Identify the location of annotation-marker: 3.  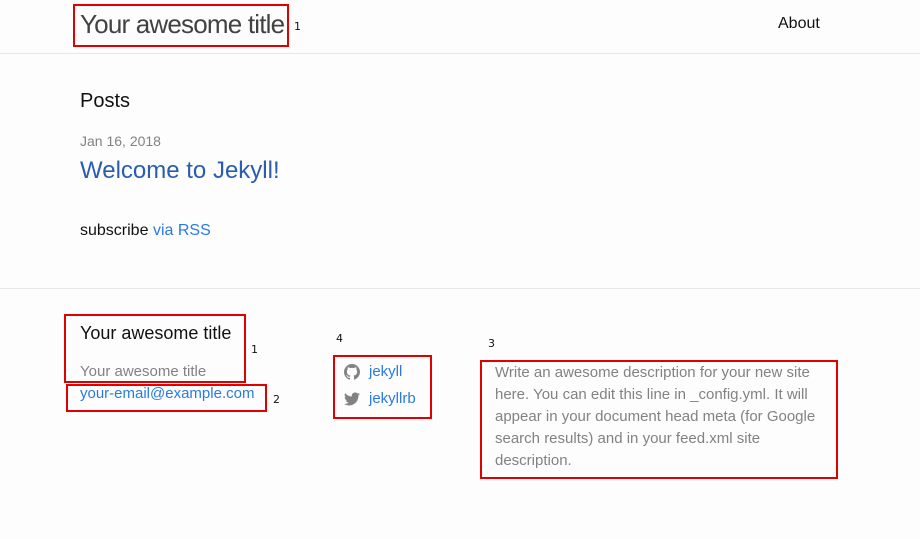
(491, 343).